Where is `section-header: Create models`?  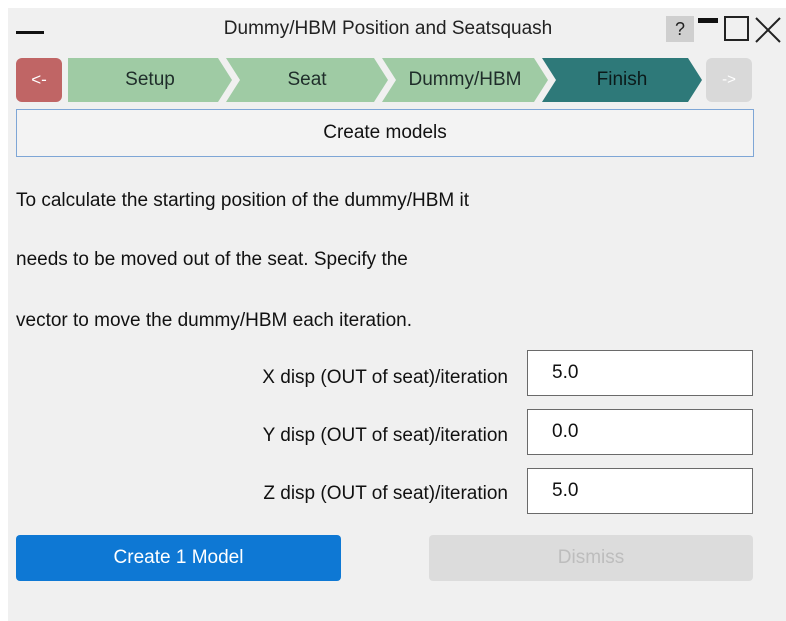 section-header: Create models is located at coordinates (385, 133).